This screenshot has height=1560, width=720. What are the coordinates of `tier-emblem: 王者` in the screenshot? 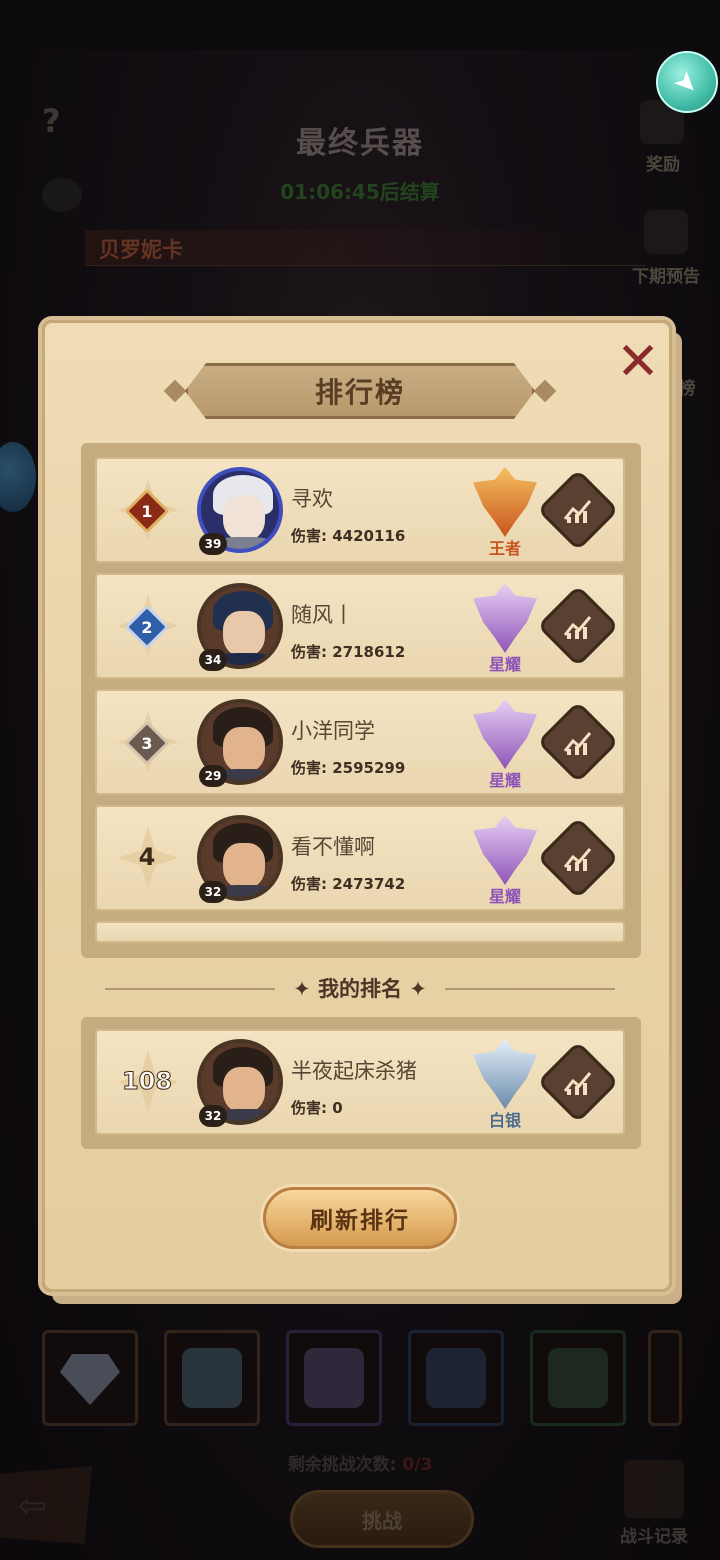 It's located at (505, 513).